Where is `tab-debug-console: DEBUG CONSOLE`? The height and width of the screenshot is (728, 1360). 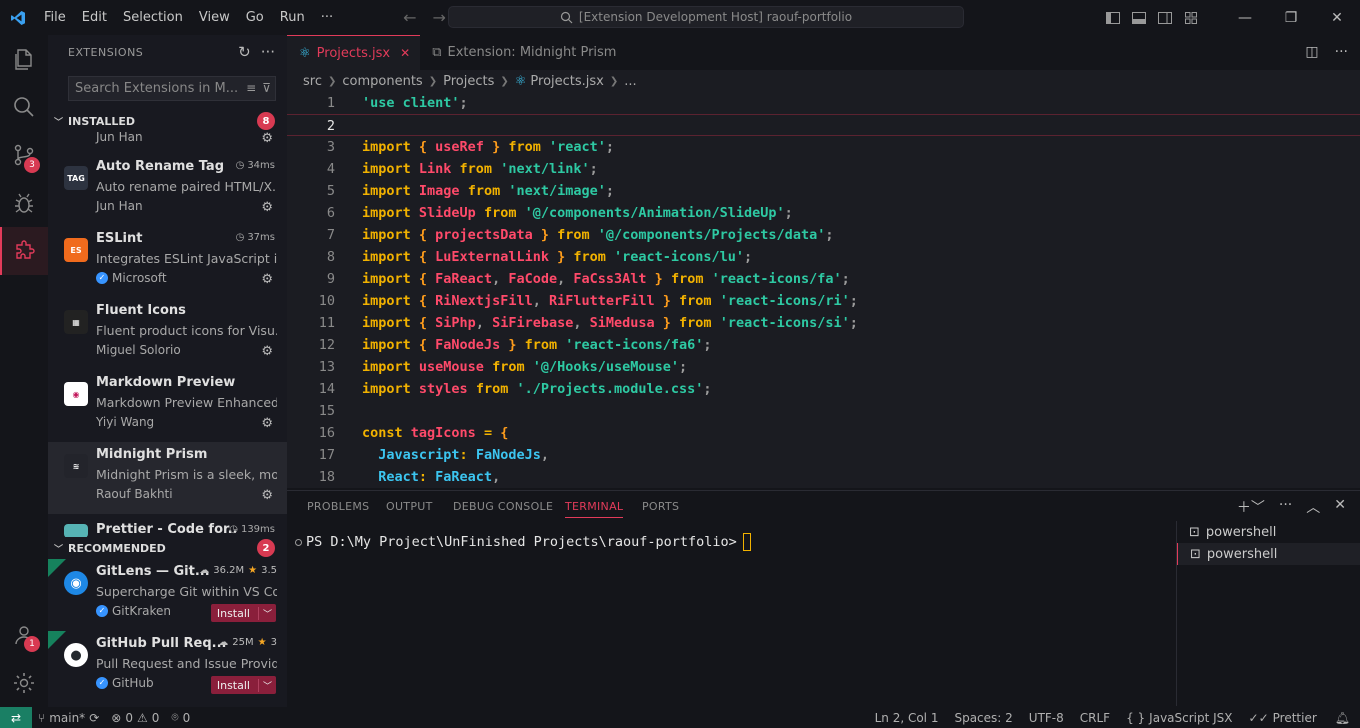
tab-debug-console: DEBUG CONSOLE is located at coordinates (503, 506).